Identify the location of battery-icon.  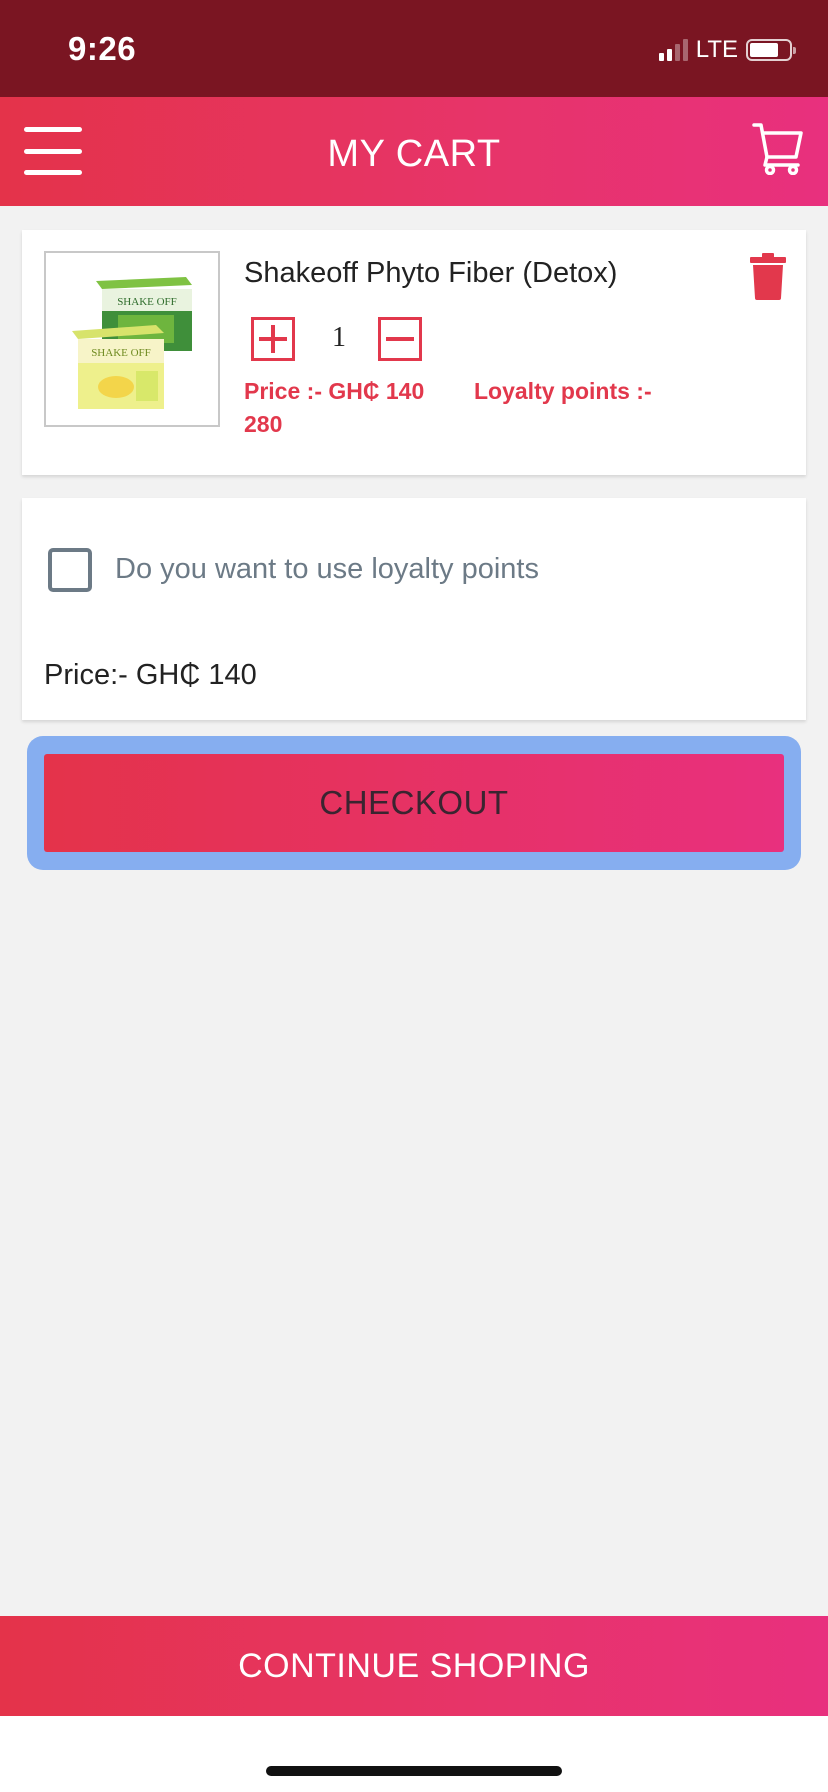
(771, 50).